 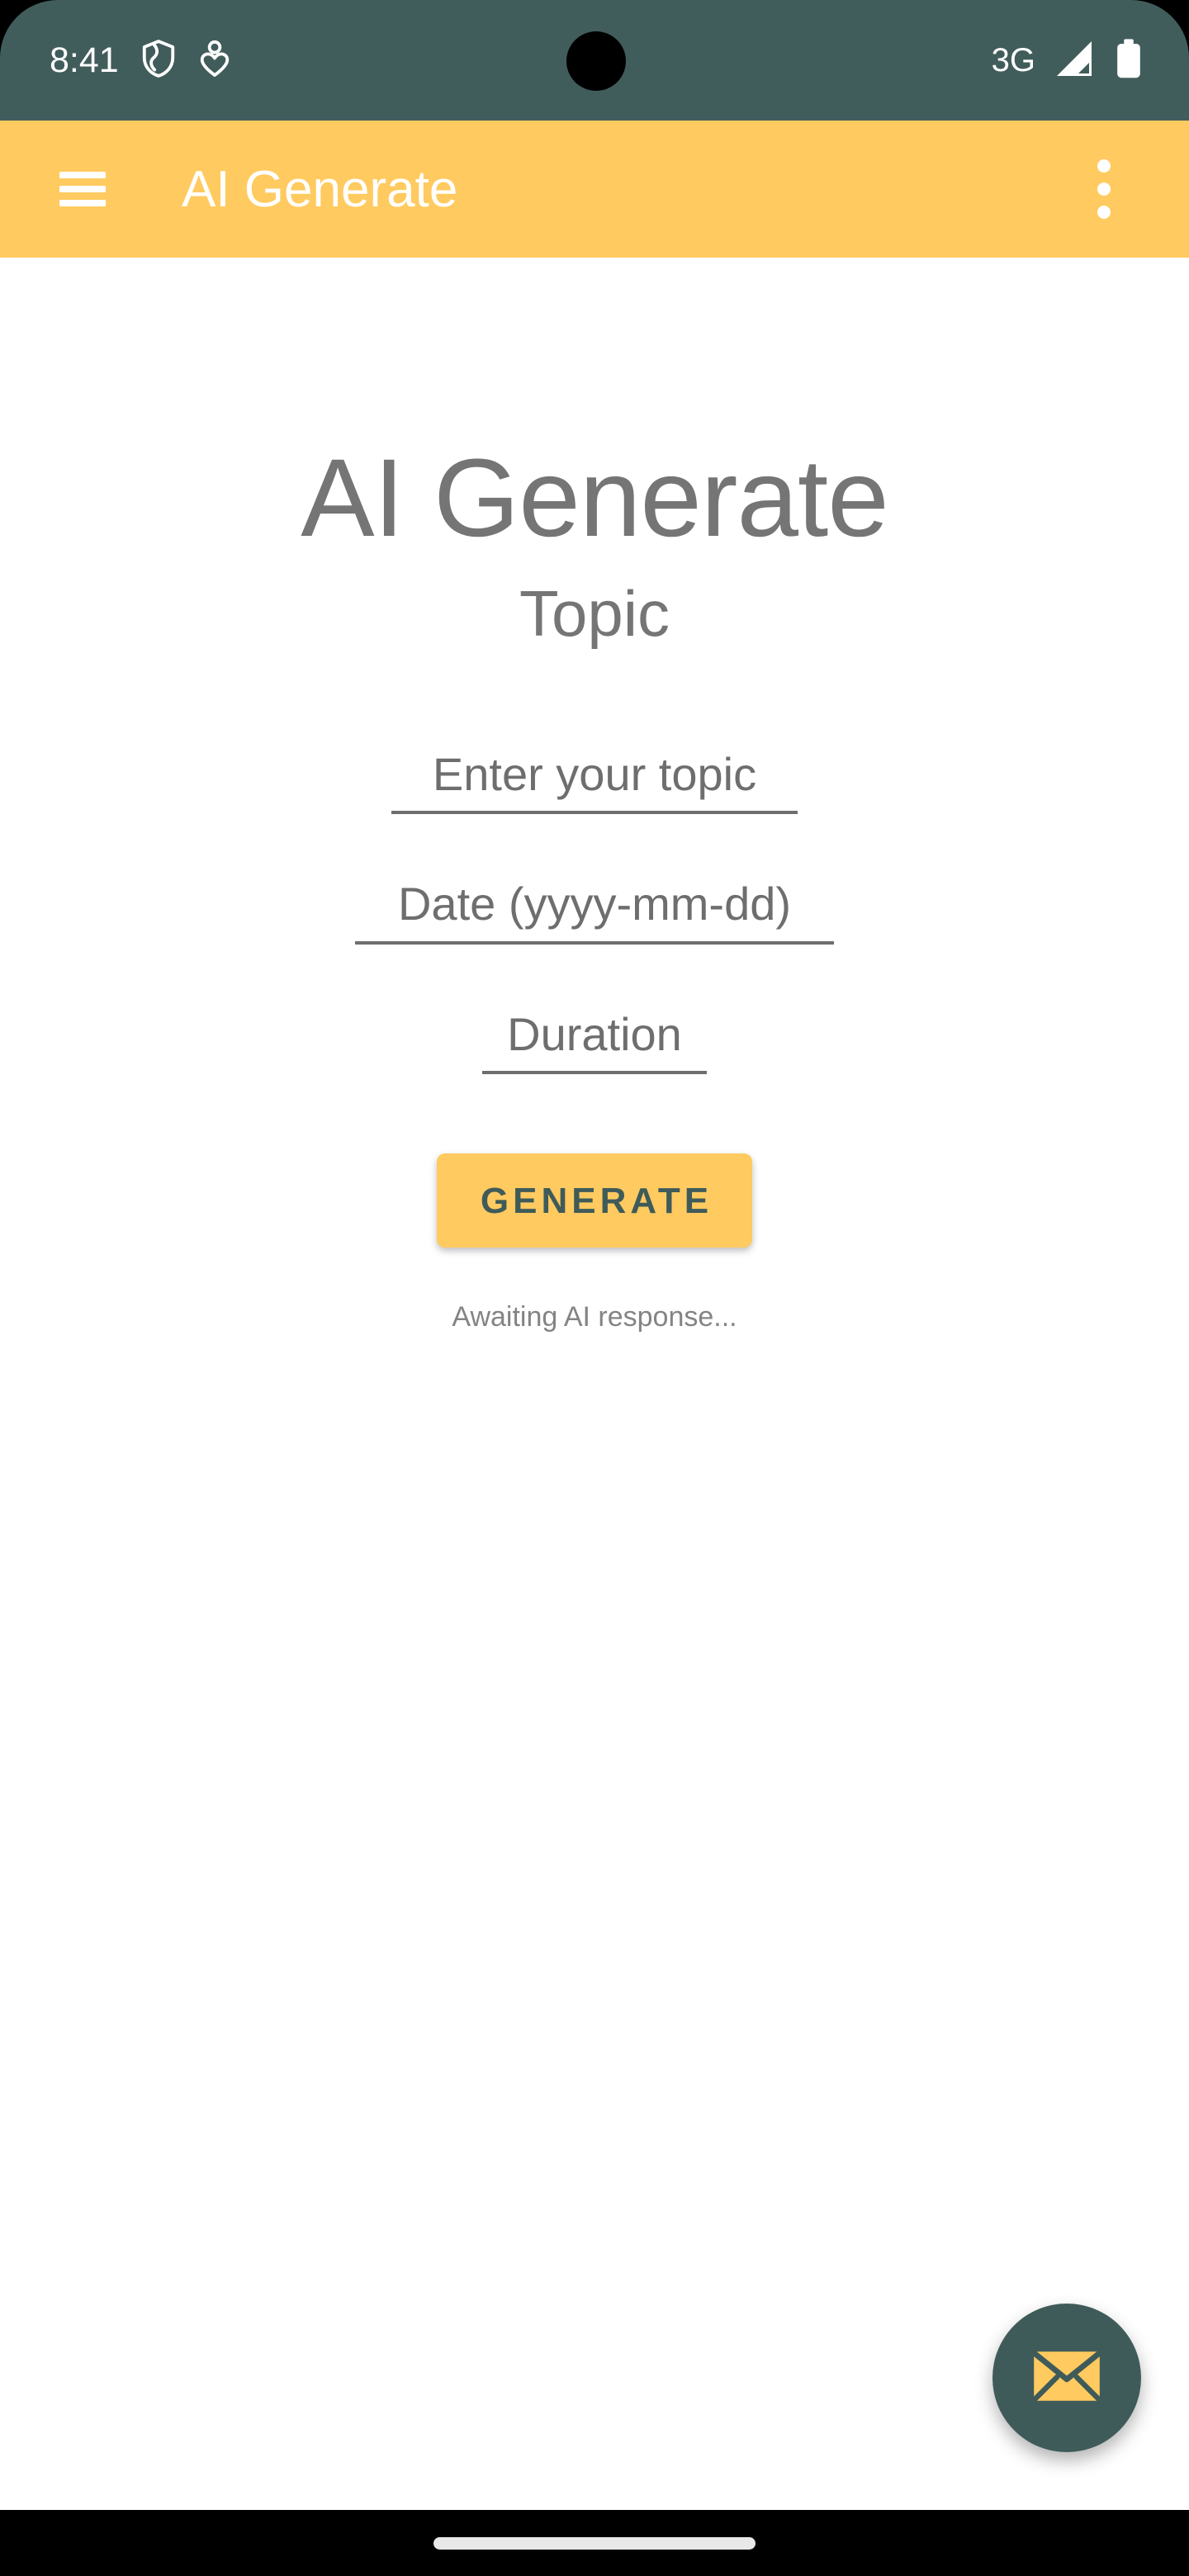 I want to click on camera-cutout, so click(x=596, y=61).